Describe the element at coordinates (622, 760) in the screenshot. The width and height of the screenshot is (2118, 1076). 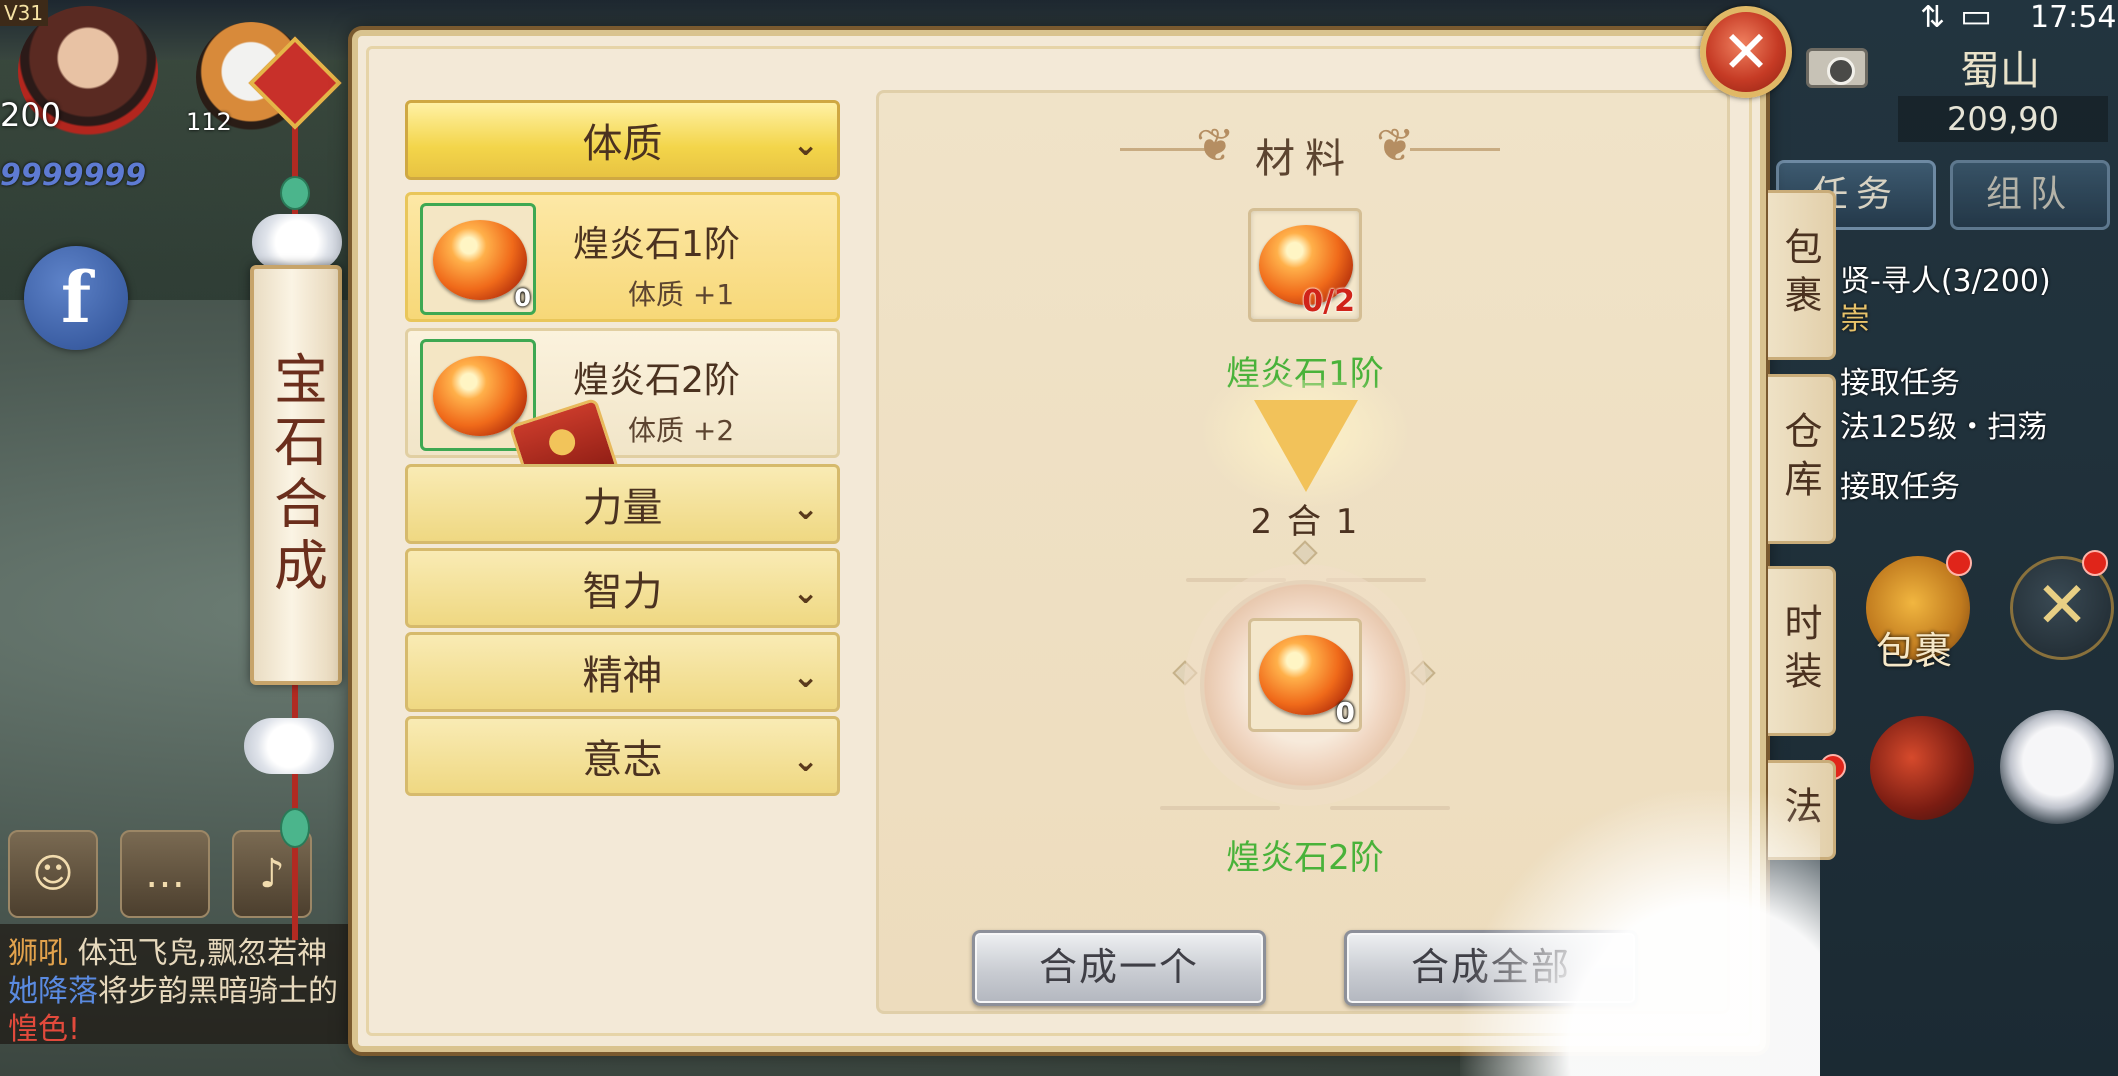
I see `category-label: 意志` at that location.